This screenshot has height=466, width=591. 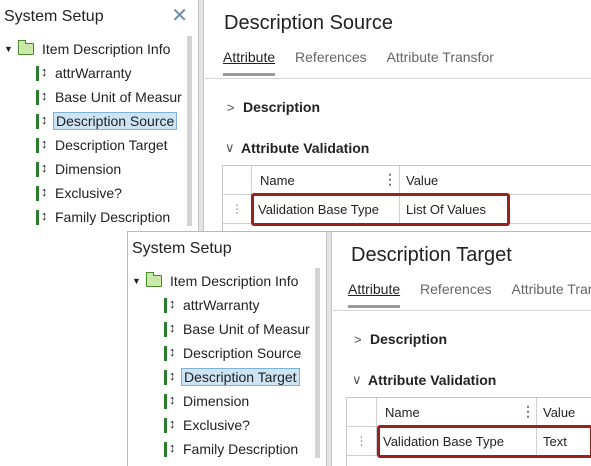 I want to click on tab-attribute-transformation: Attribute Transfor, so click(x=440, y=61).